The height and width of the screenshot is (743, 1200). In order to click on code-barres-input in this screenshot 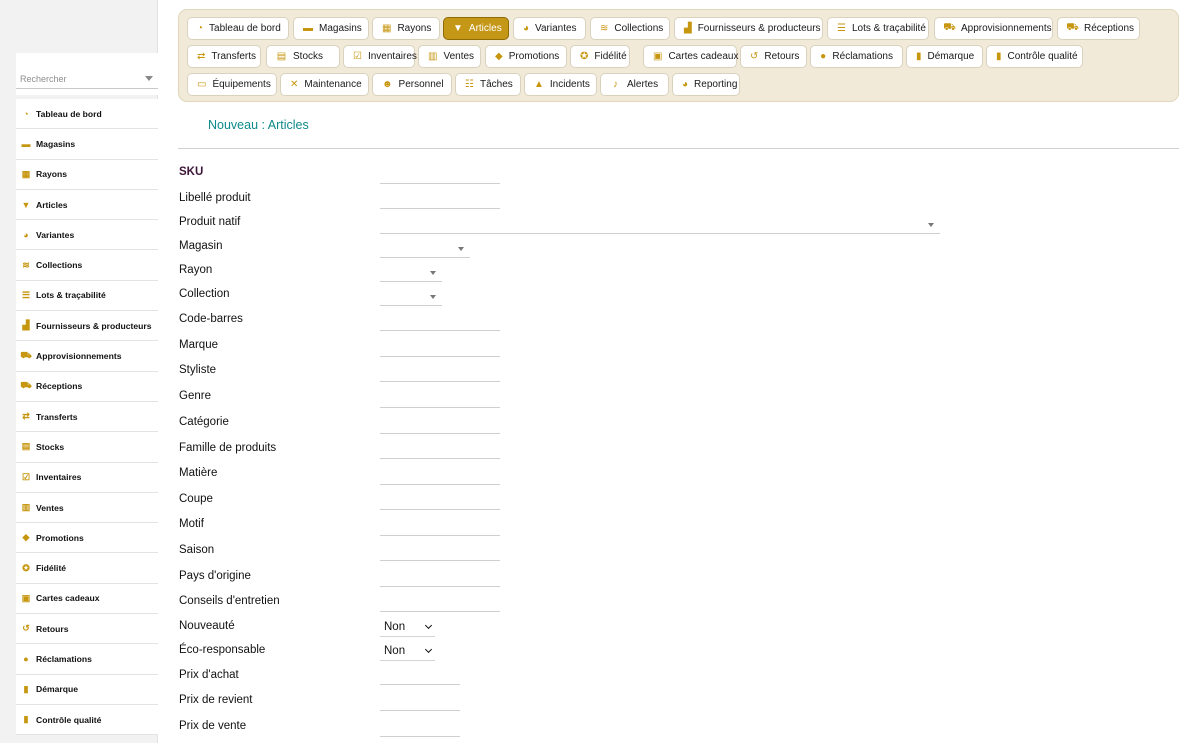, I will do `click(440, 322)`.